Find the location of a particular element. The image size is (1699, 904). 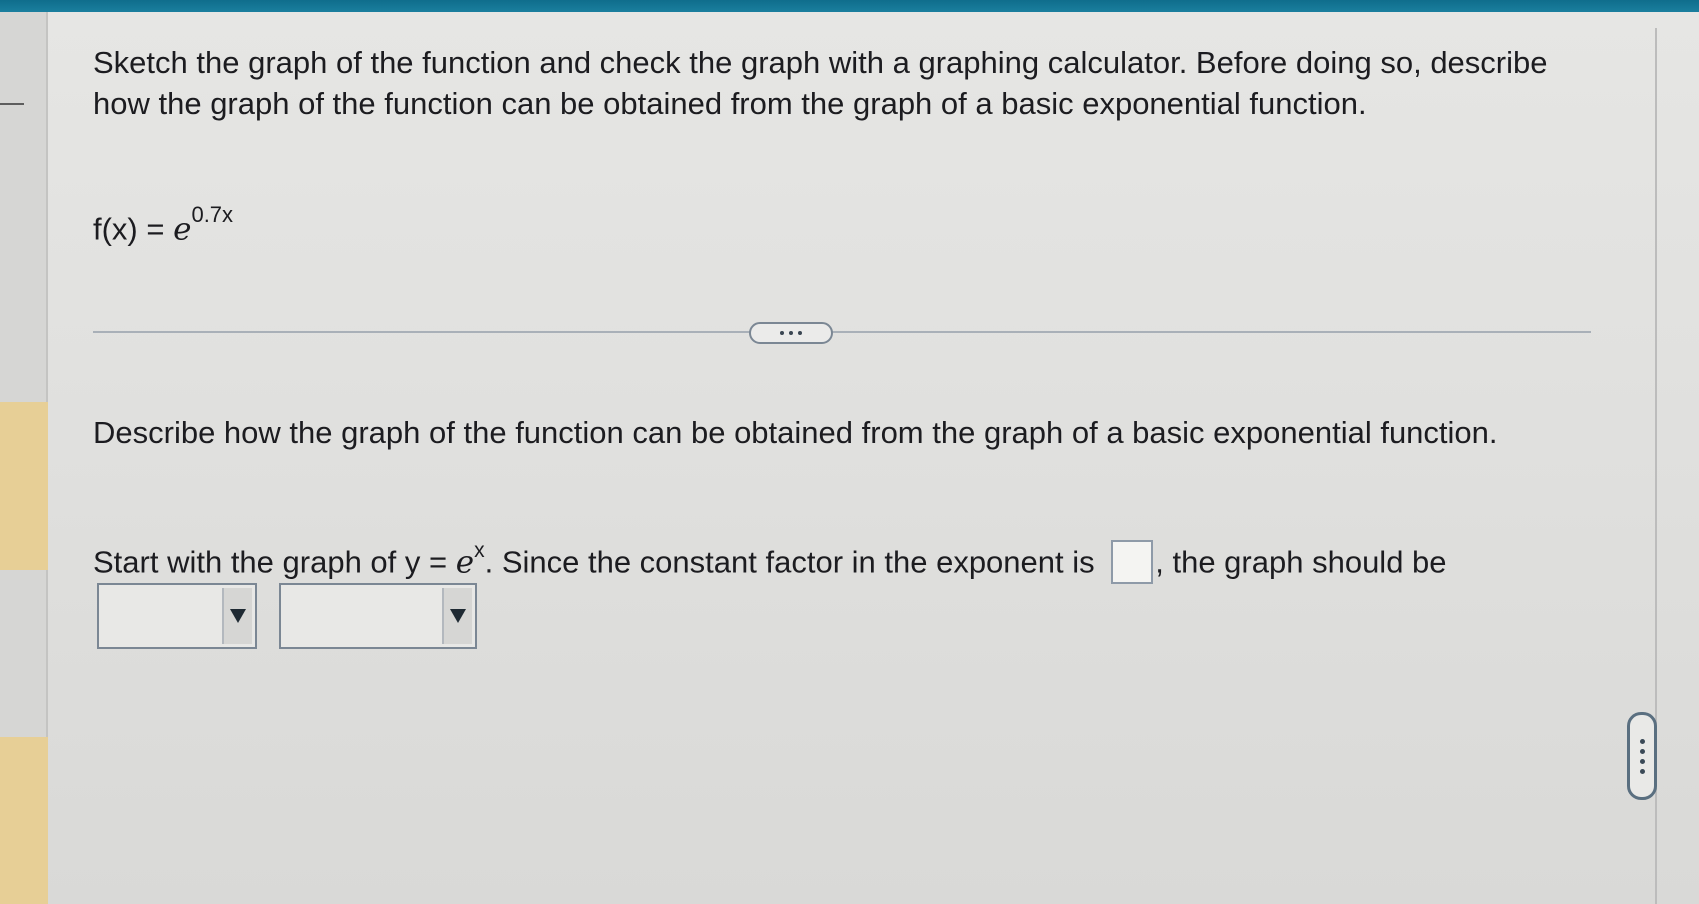

left-tick-mark is located at coordinates (12, 104).